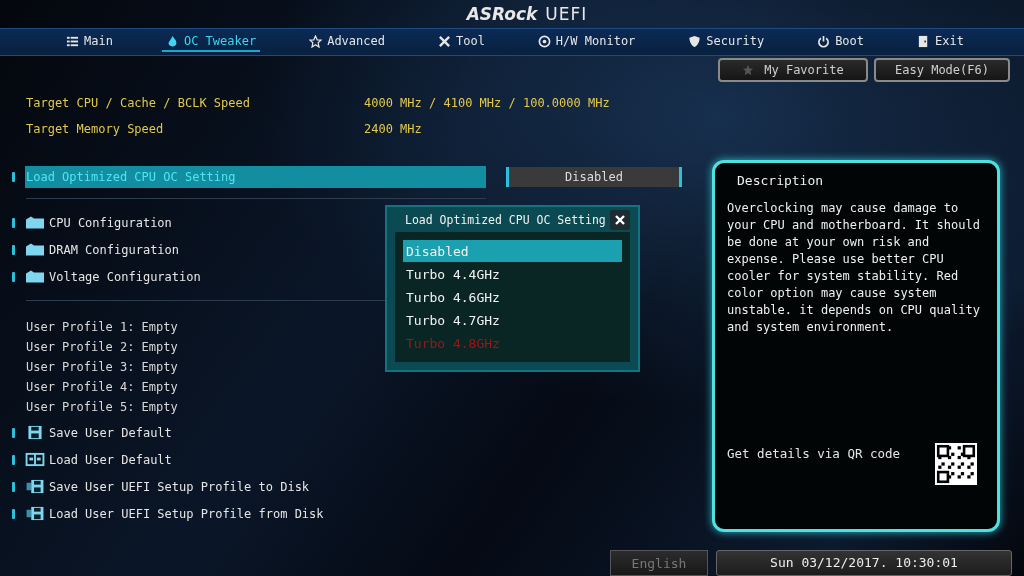 The height and width of the screenshot is (576, 1024). I want to click on power-icon, so click(824, 41).